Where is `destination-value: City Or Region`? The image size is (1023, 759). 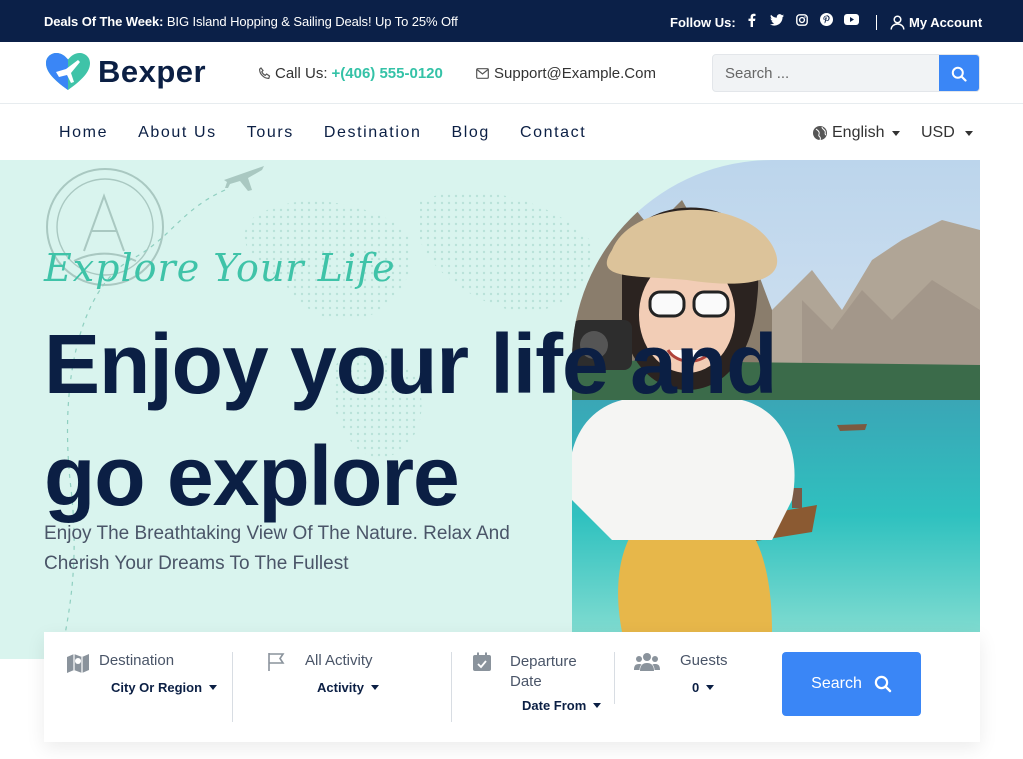 destination-value: City Or Region is located at coordinates (164, 687).